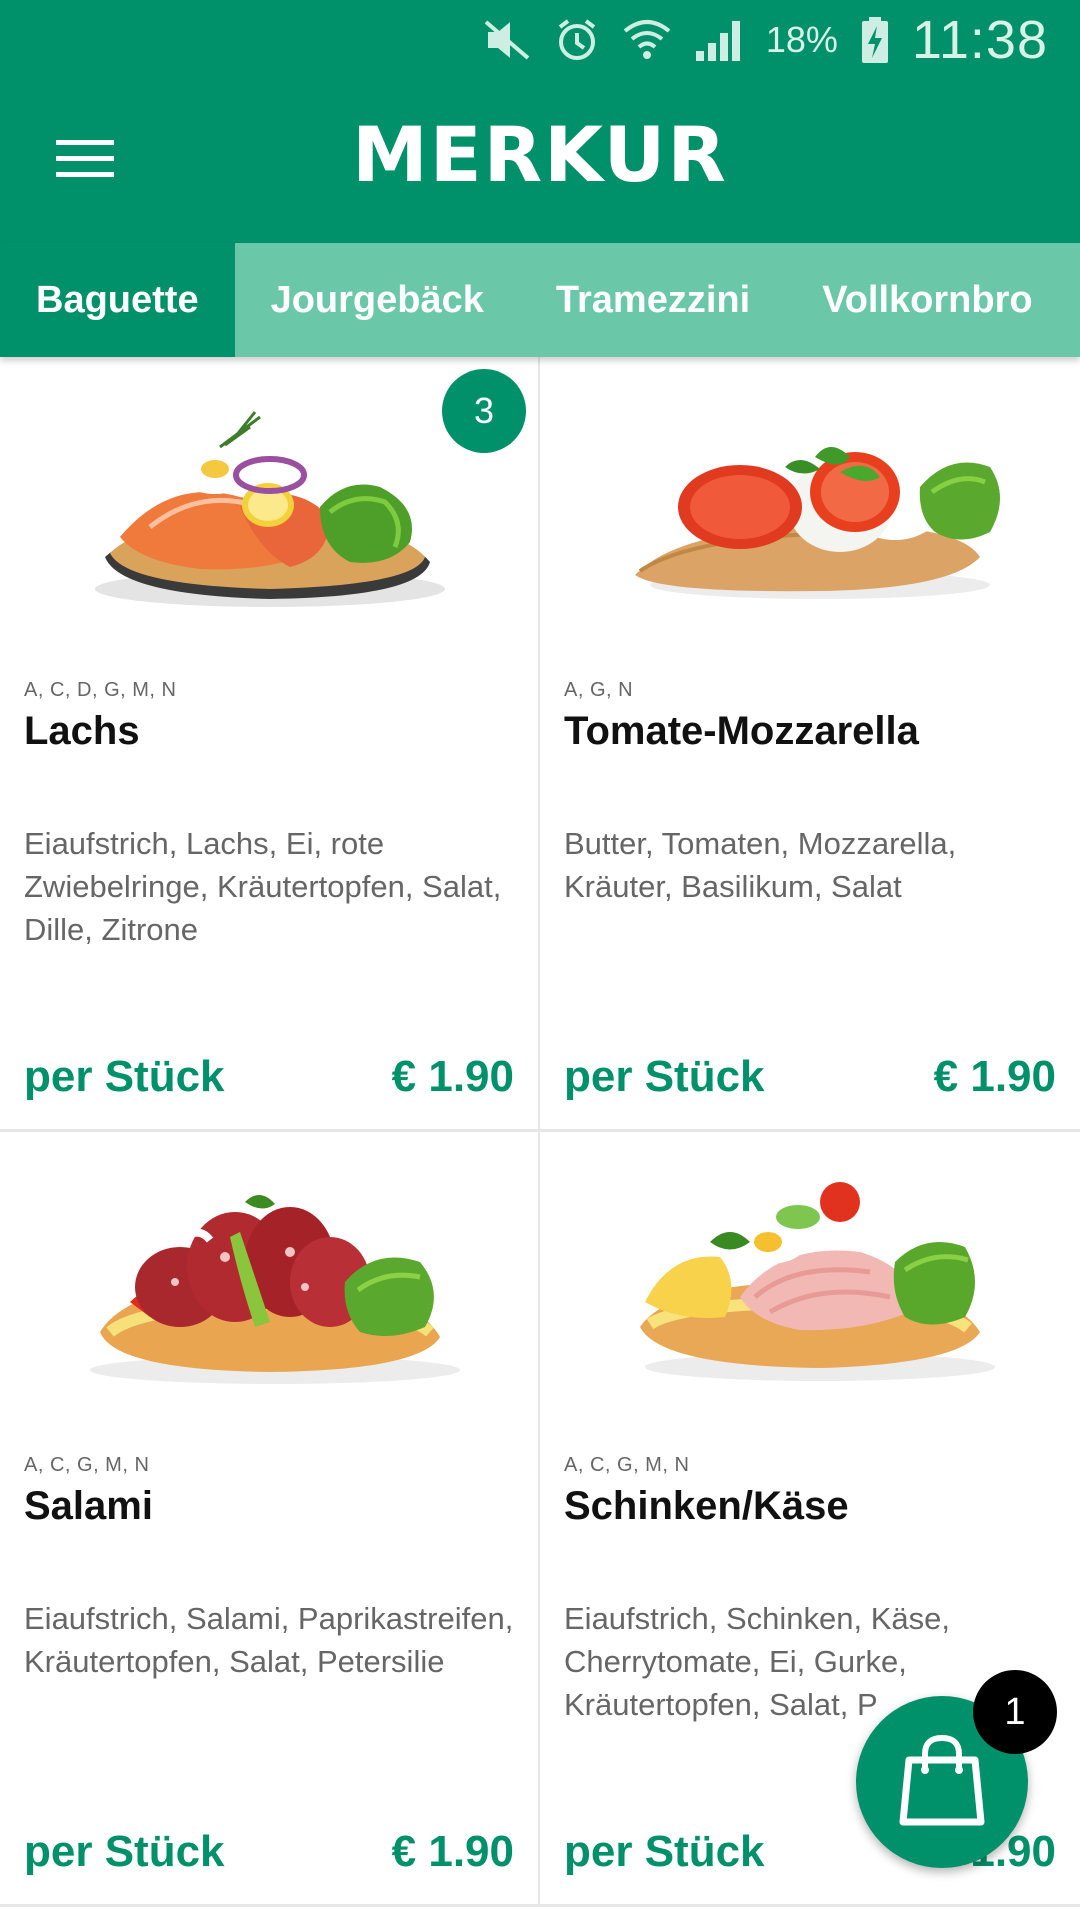 The width and height of the screenshot is (1080, 1920). I want to click on signal-icon, so click(719, 40).